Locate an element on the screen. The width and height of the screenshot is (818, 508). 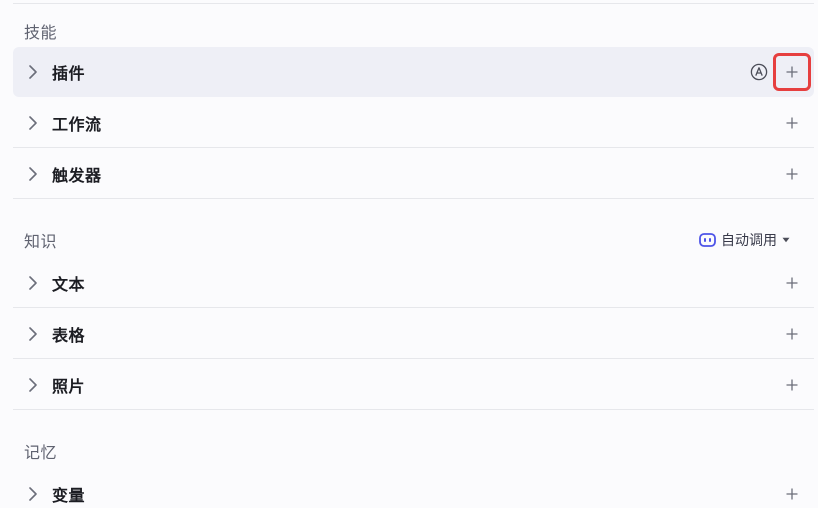
bot-icon is located at coordinates (707, 240).